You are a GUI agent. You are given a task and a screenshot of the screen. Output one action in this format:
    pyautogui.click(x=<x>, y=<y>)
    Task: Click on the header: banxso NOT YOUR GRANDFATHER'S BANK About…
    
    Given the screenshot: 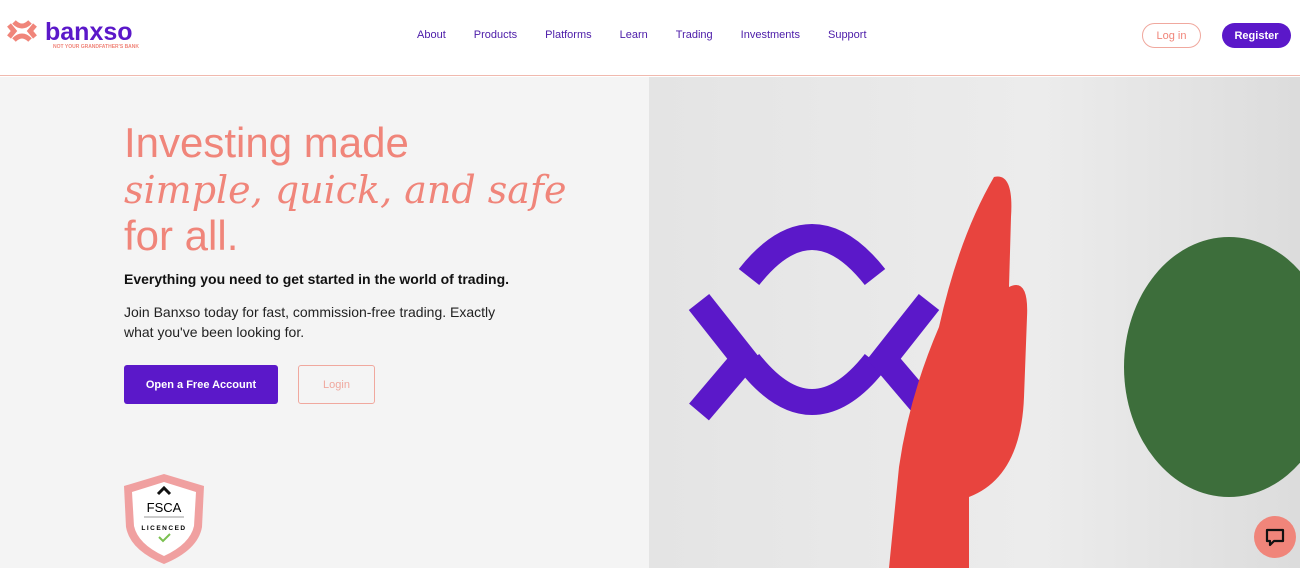 What is the action you would take?
    pyautogui.click(x=650, y=38)
    